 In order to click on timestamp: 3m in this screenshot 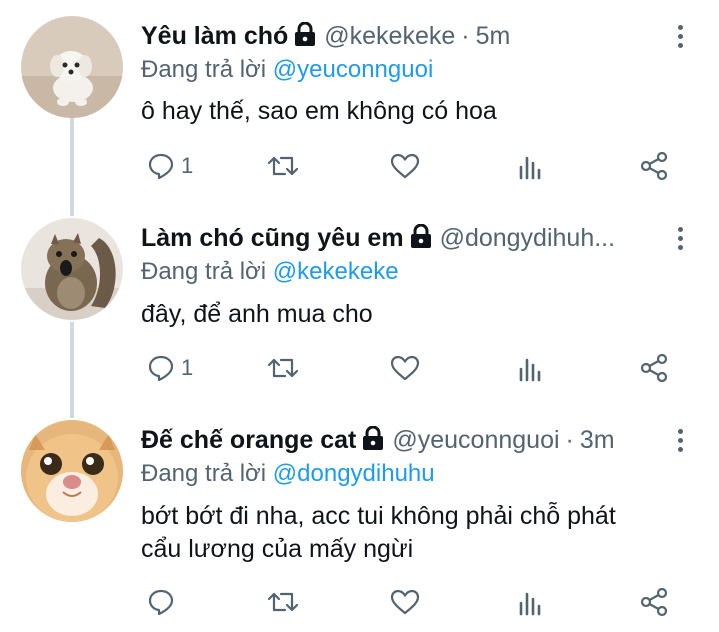, I will do `click(597, 440)`.